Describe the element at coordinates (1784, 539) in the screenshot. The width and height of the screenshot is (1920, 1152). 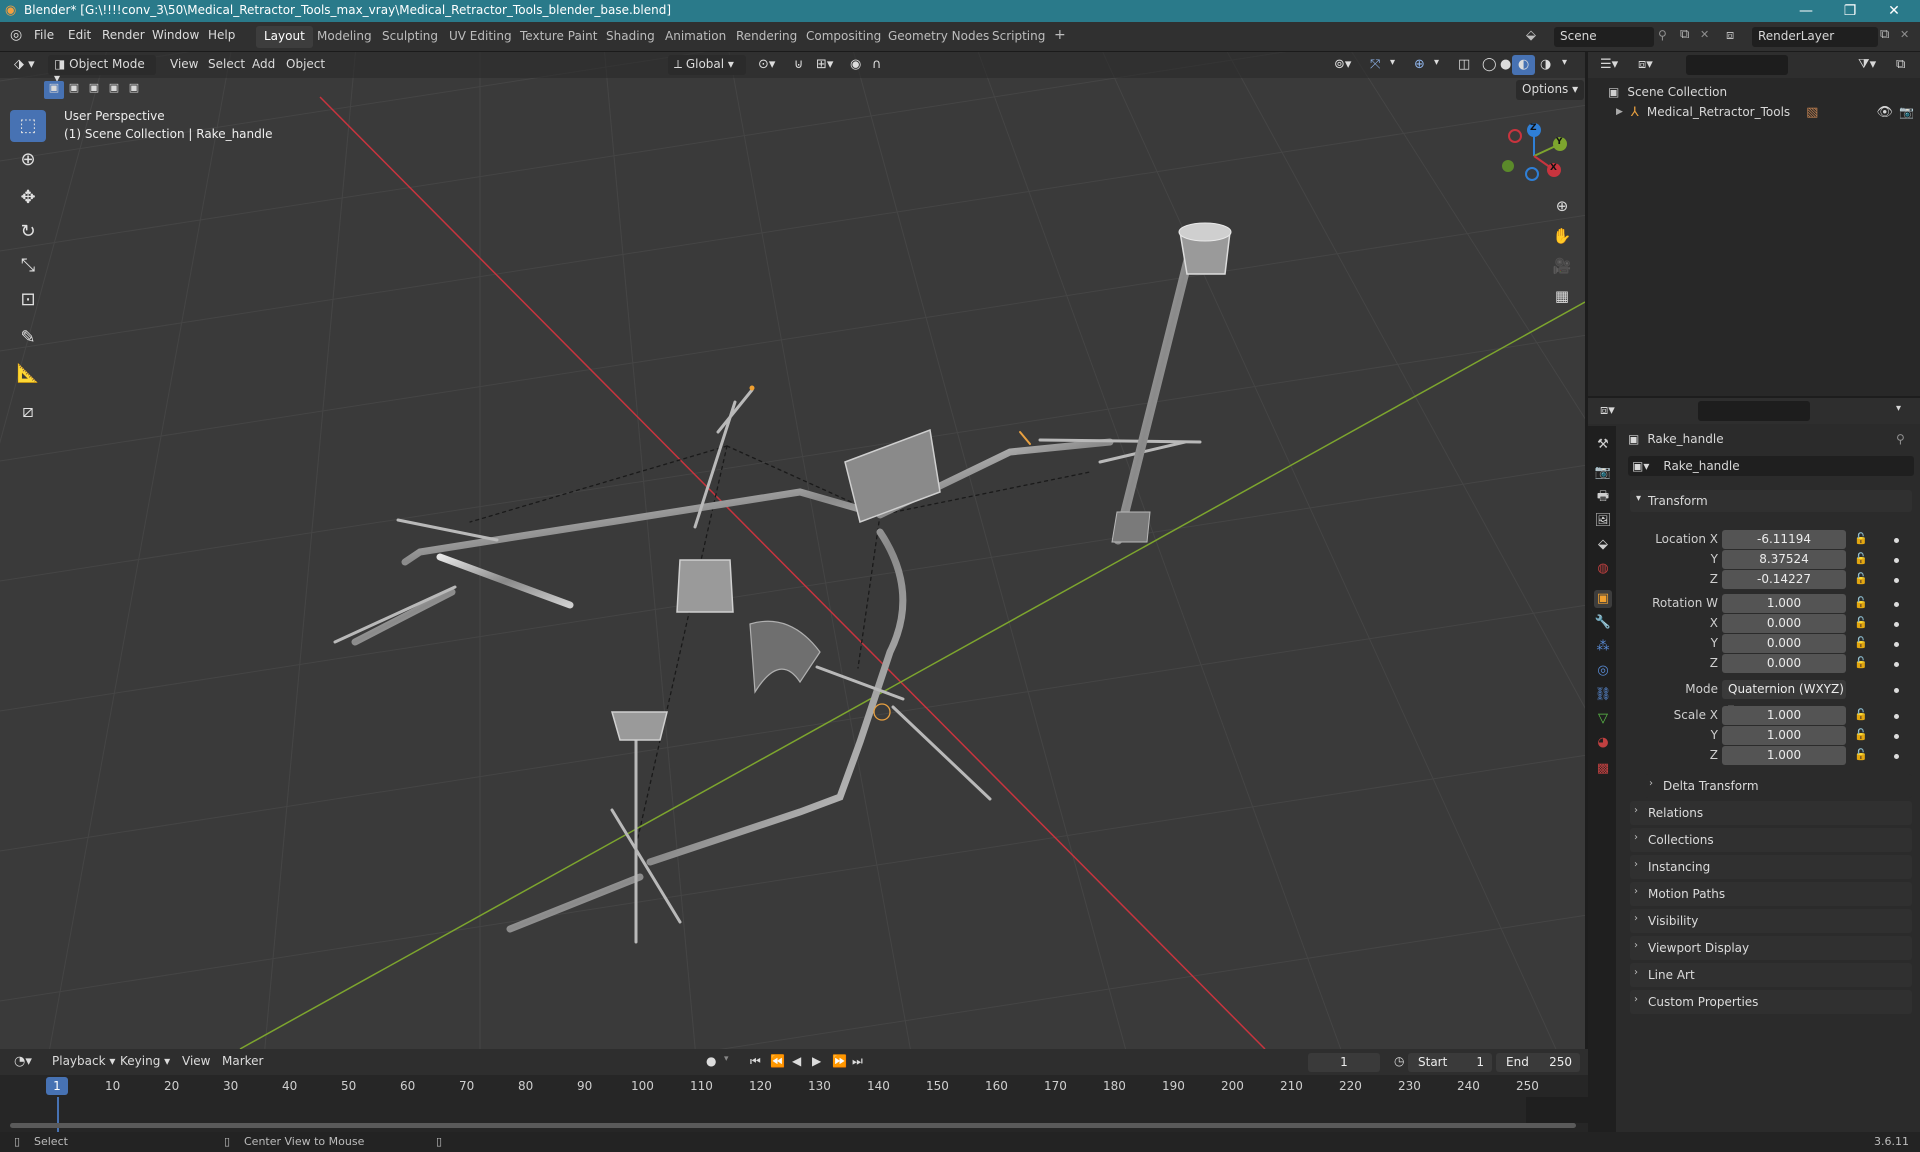
I see `location-x-field: -6.11194` at that location.